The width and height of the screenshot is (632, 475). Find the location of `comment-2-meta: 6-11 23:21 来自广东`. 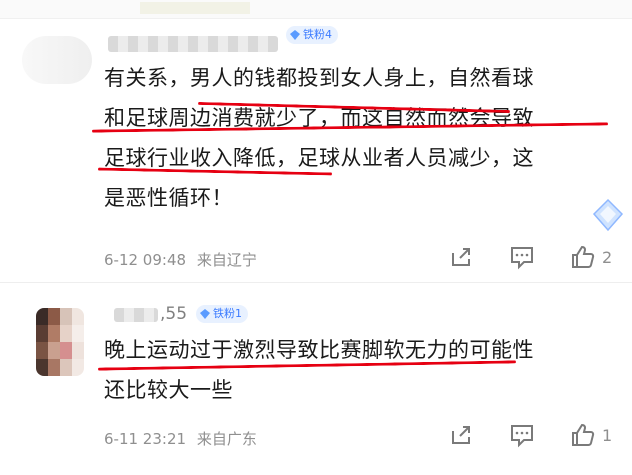

comment-2-meta: 6-11 23:21 来自广东 is located at coordinates (180, 438).